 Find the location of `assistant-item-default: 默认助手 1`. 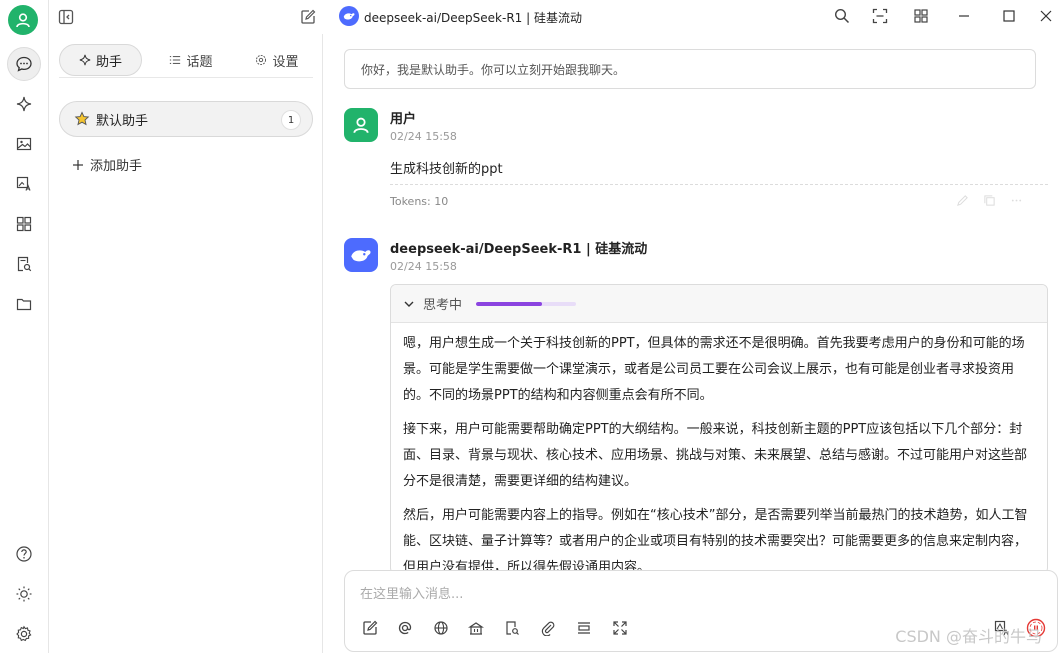

assistant-item-default: 默认助手 1 is located at coordinates (186, 119).